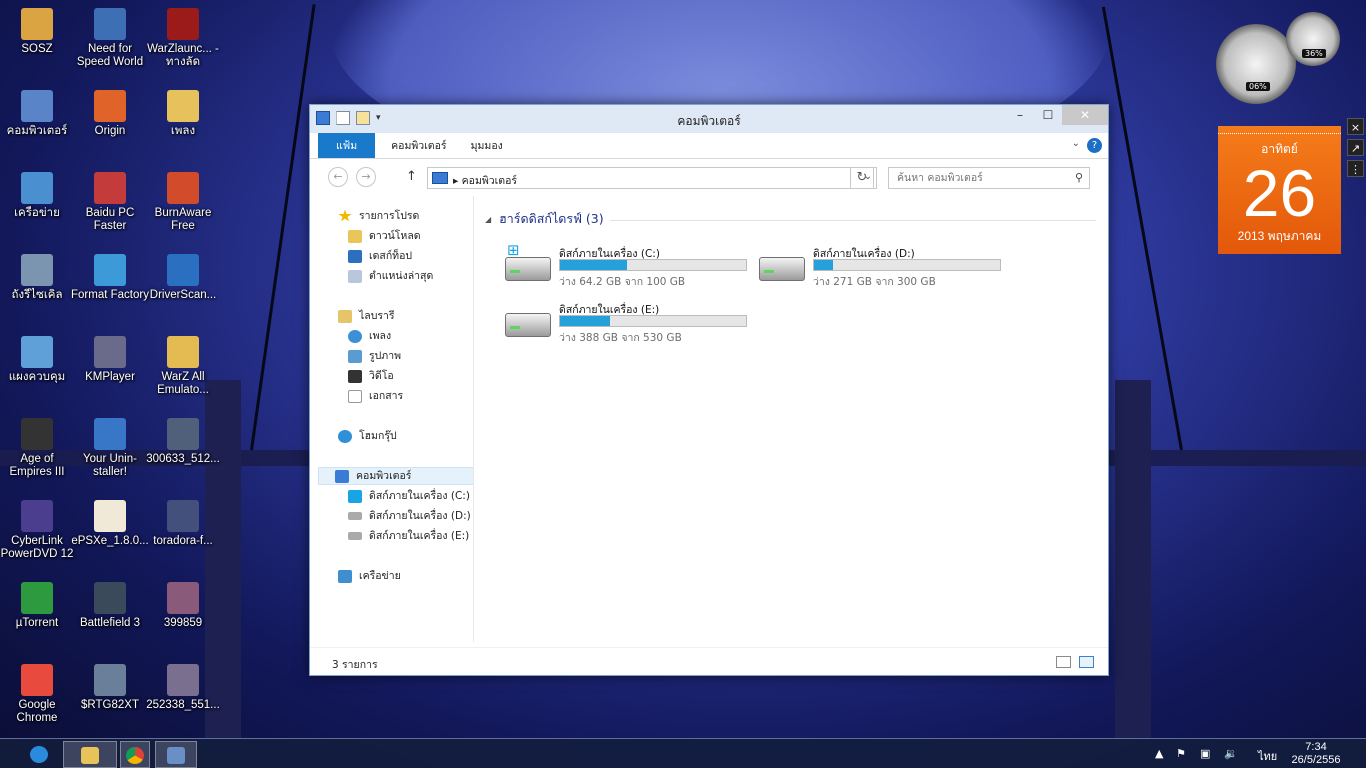 This screenshot has width=1366, height=768. I want to click on gadget-close-icon: ×, so click(1355, 126).